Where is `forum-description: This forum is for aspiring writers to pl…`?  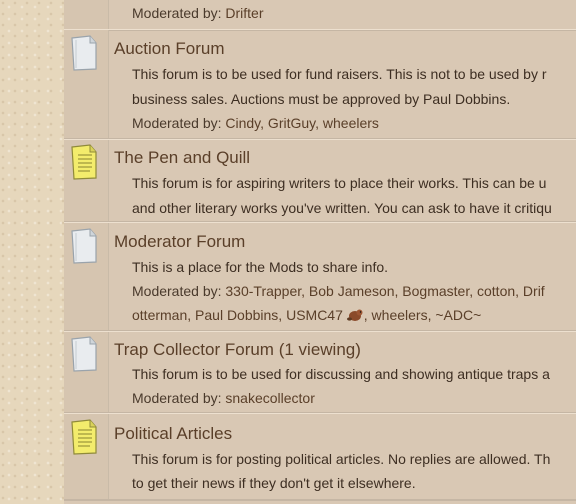 forum-description: This forum is for aspiring writers to pl… is located at coordinates (339, 183).